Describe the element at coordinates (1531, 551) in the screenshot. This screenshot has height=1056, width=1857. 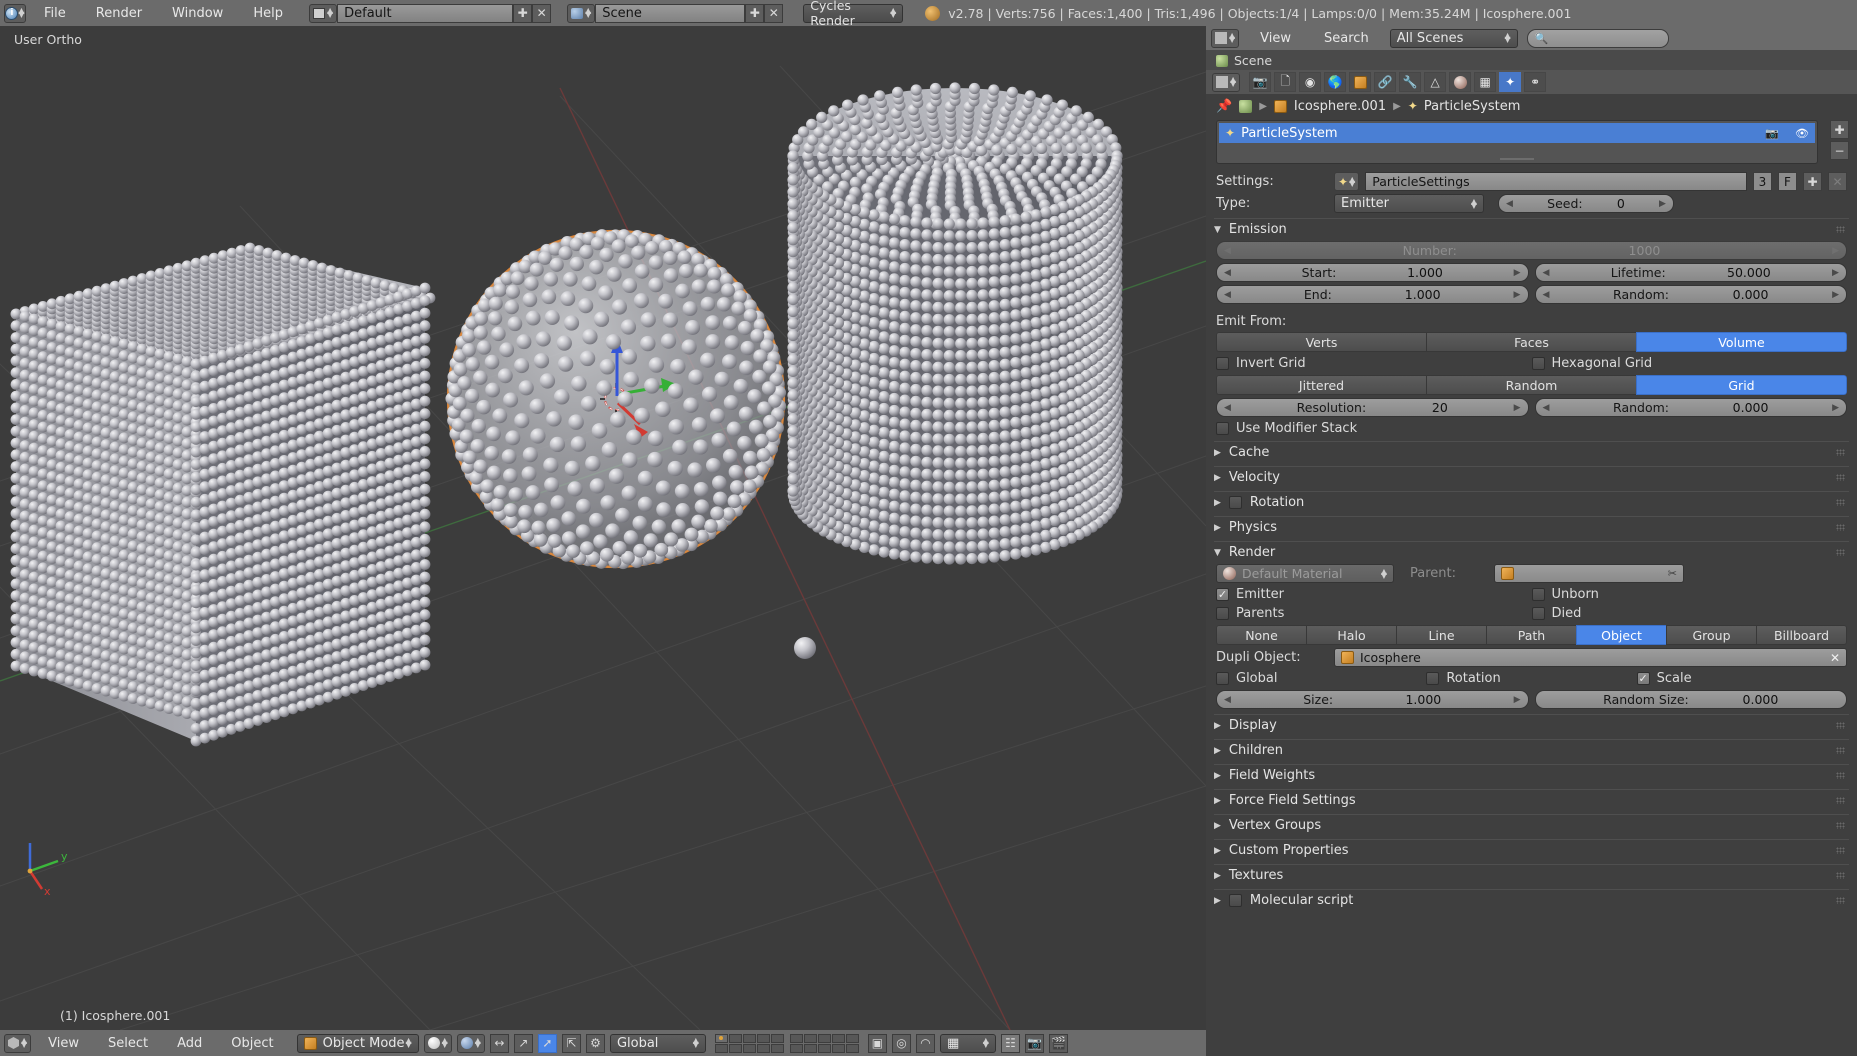
I see `section-render-header: ▼ Render` at that location.